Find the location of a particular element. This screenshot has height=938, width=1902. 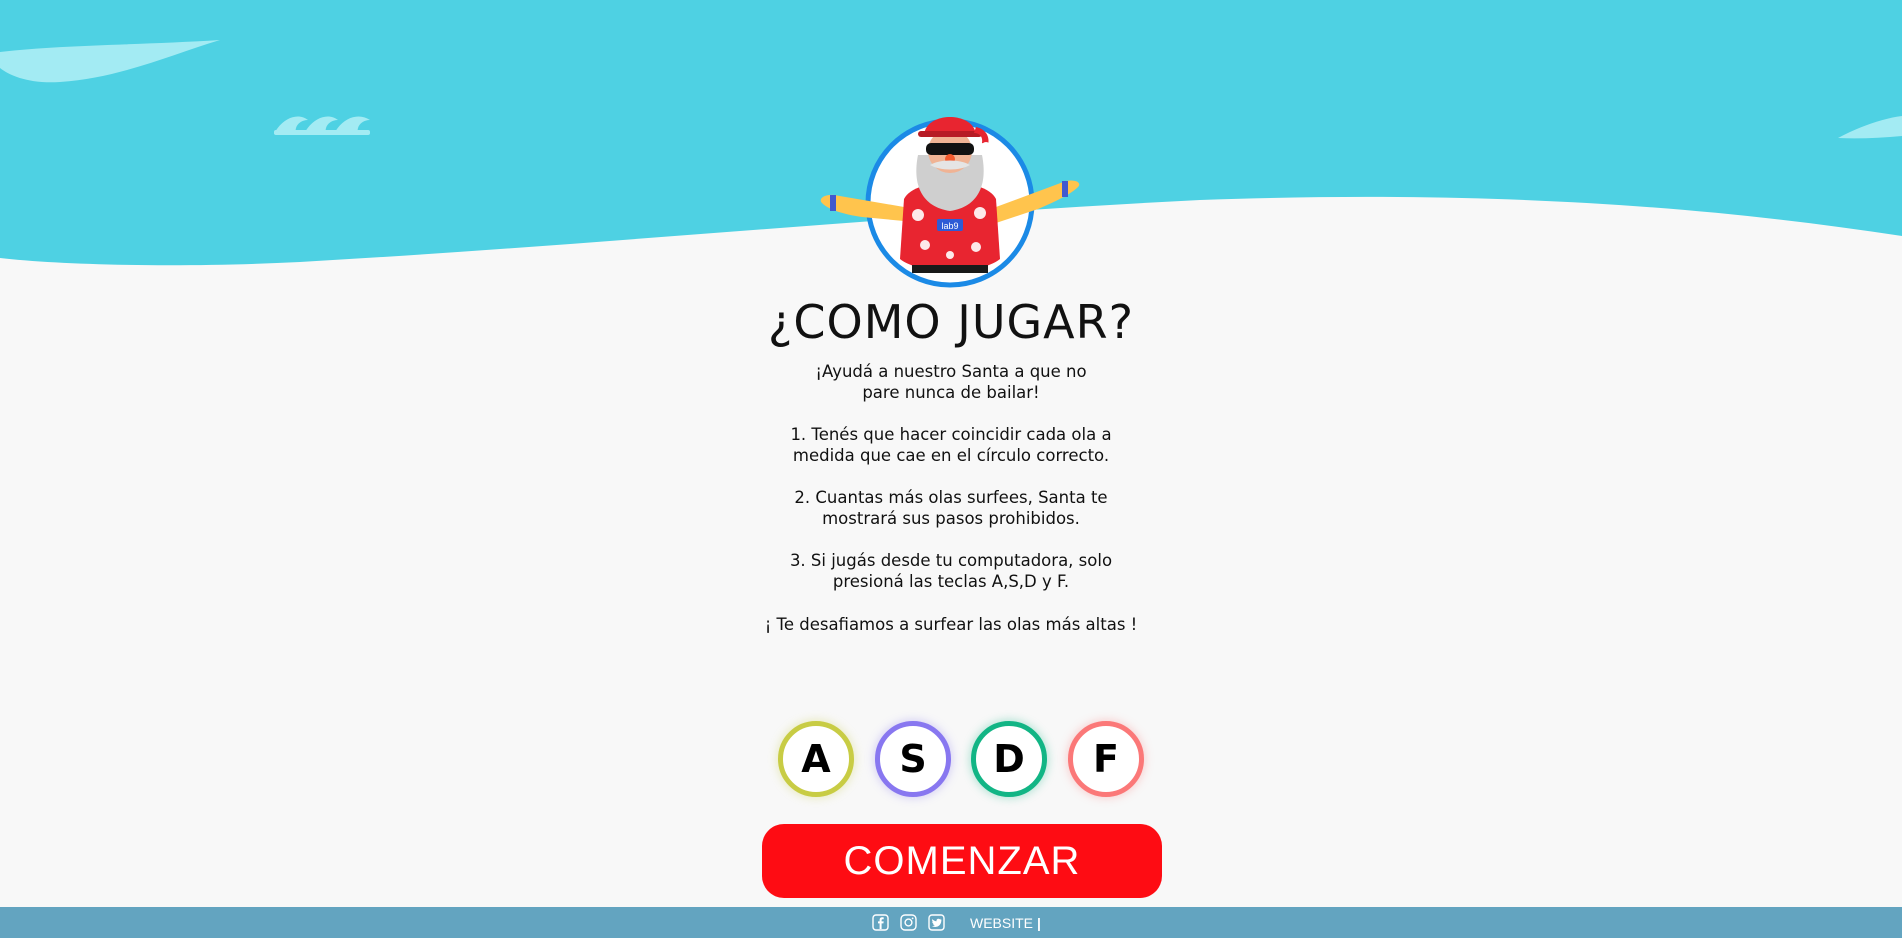

website-link: WEBSITE | is located at coordinates (1005, 923).